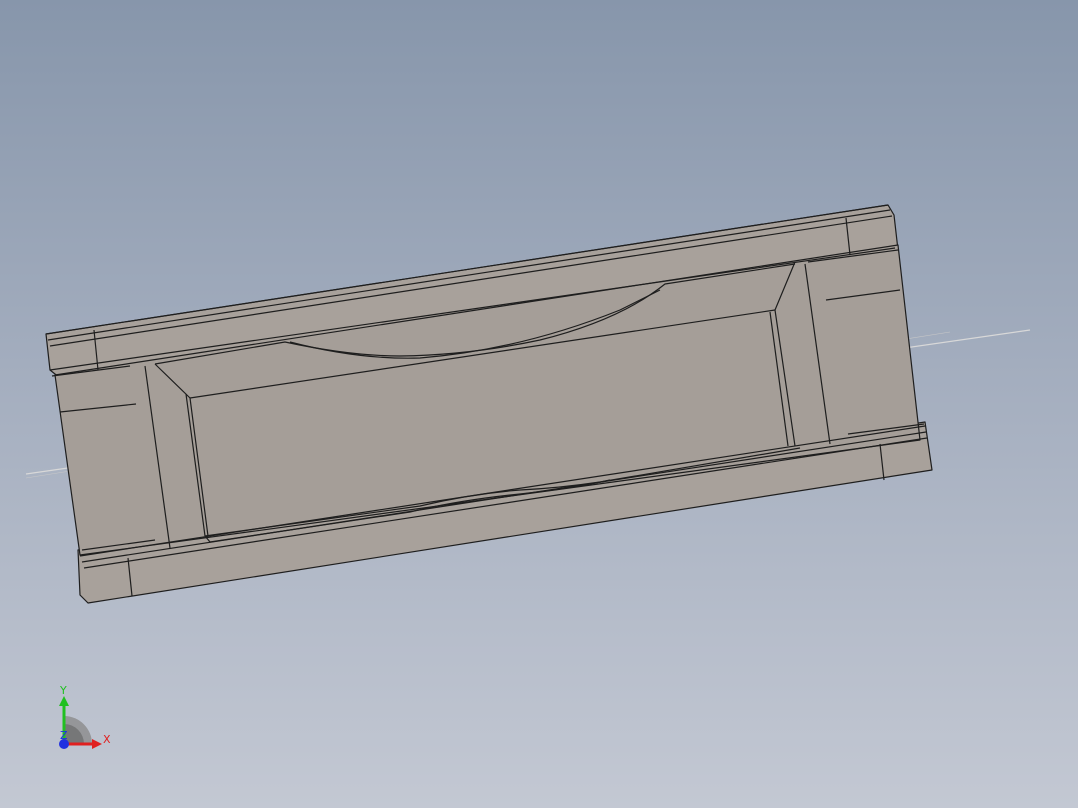 This screenshot has width=1078, height=808. Describe the element at coordinates (107, 739) in the screenshot. I see `x-axis-label: X` at that location.